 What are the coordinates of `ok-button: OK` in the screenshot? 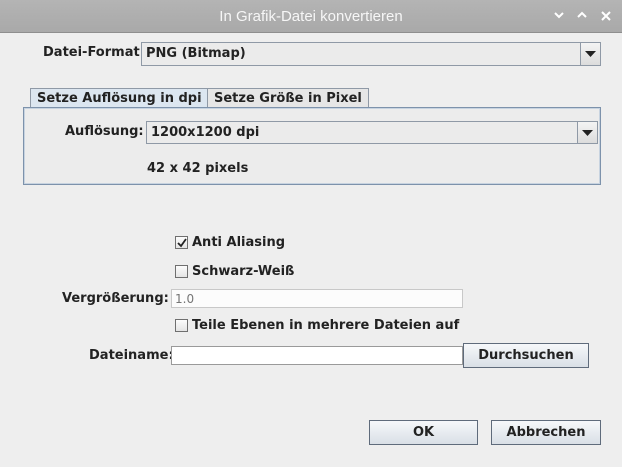 It's located at (423, 432).